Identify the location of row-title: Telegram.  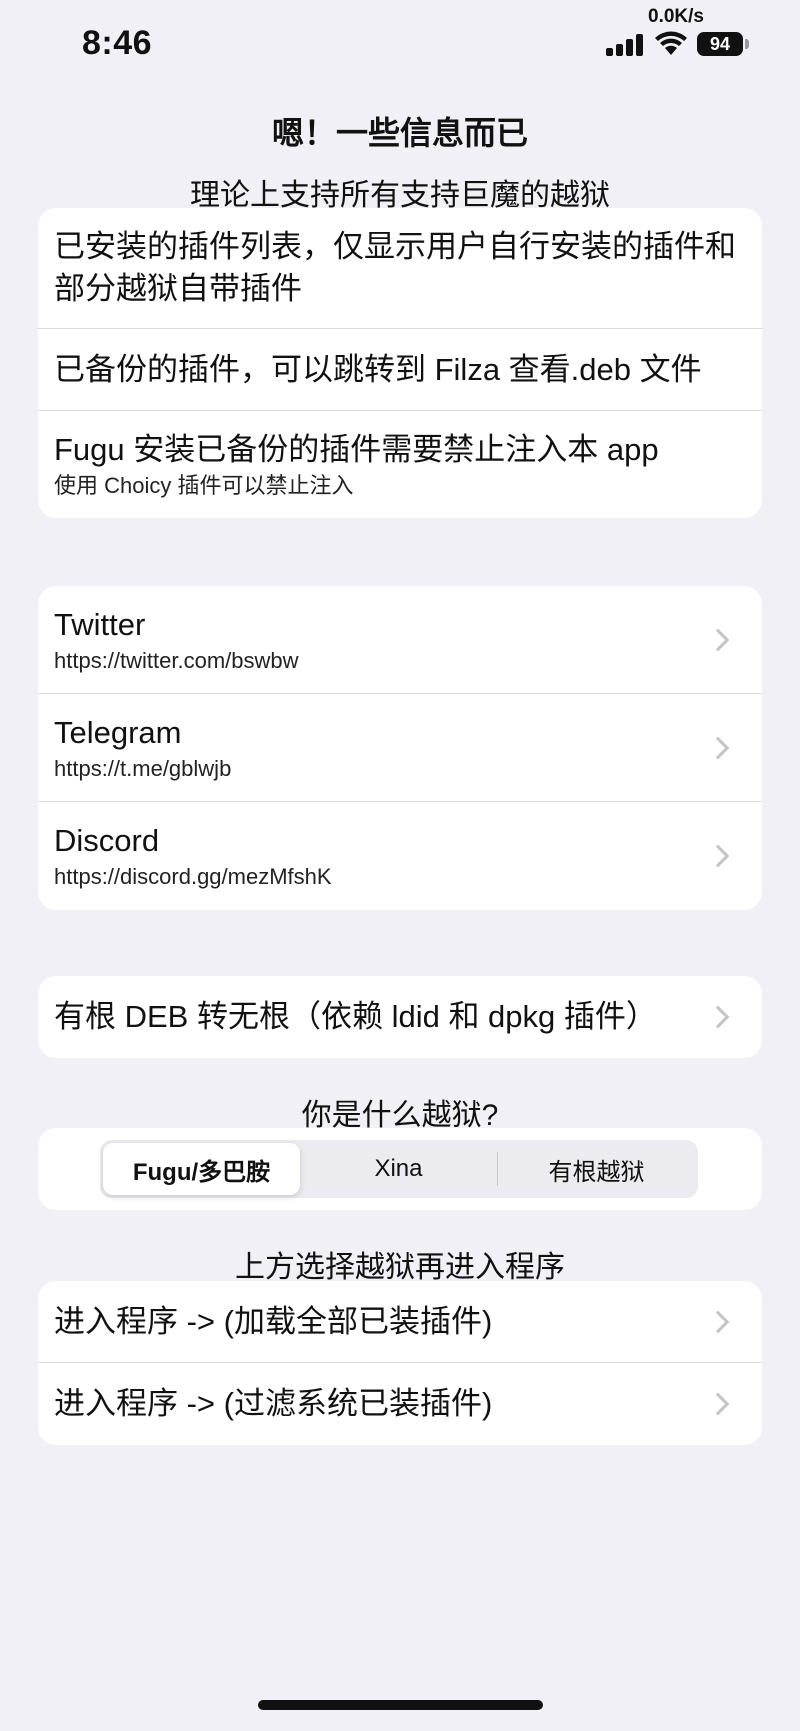
(118, 732).